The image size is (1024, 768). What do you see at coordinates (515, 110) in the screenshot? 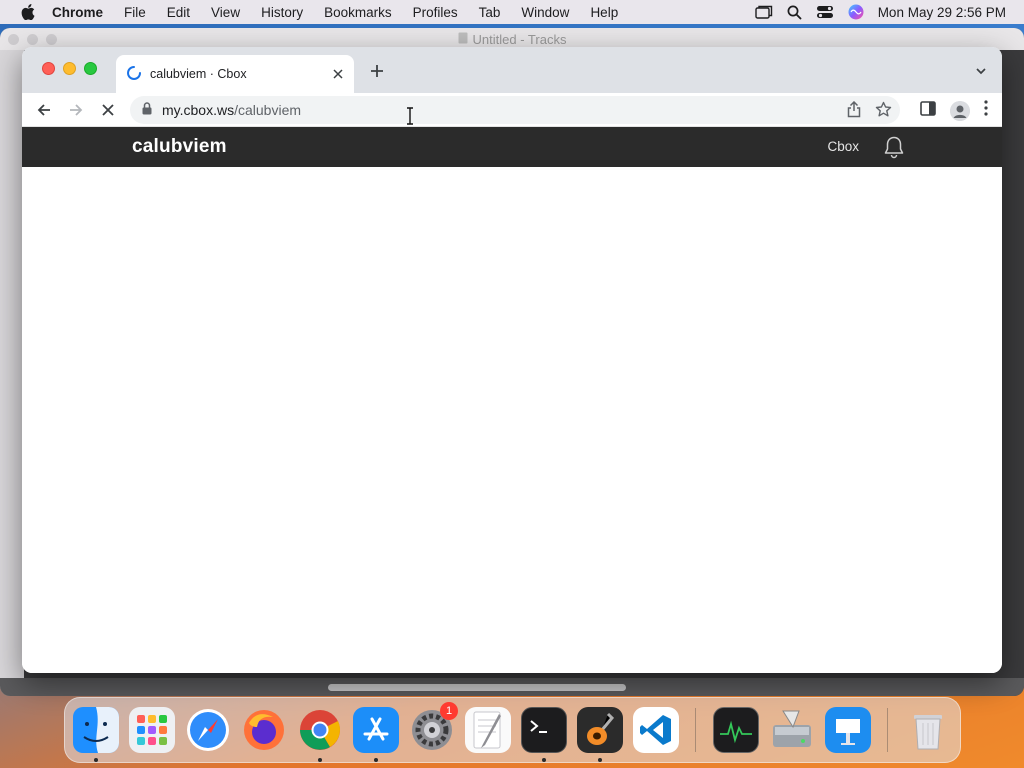
I see `address-bar: my.cbox.ws/calubviem` at bounding box center [515, 110].